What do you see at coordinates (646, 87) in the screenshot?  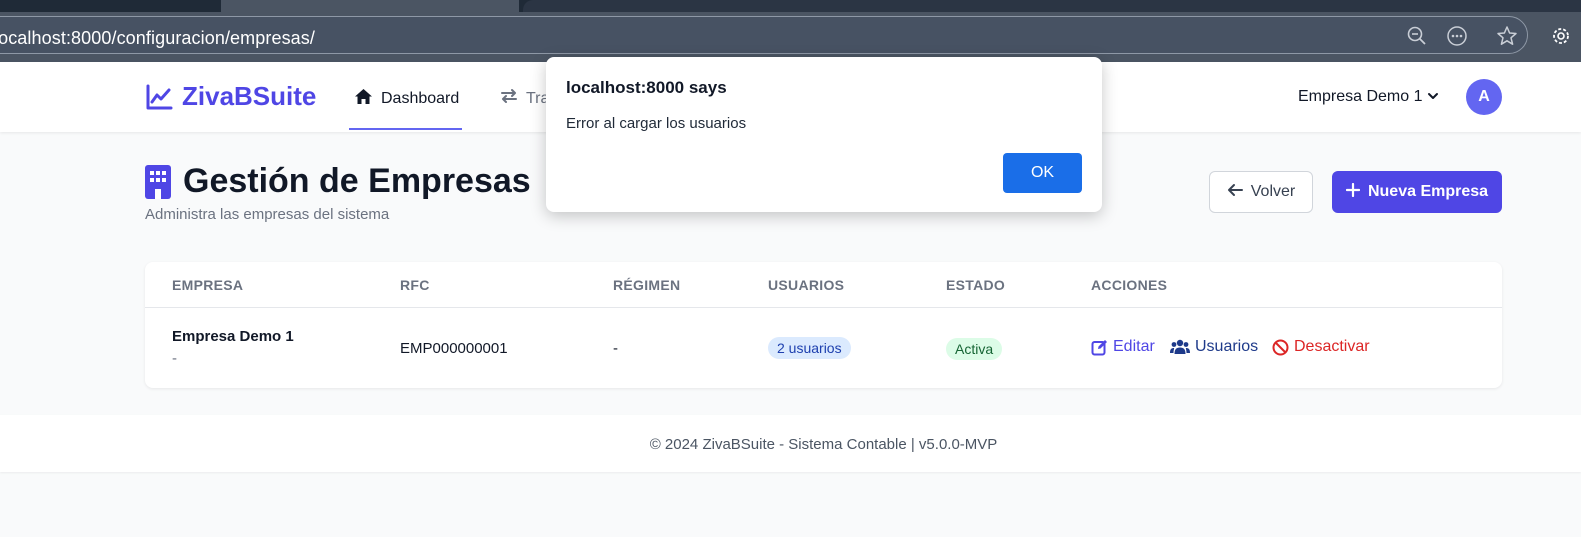 I see `dialog-title: localhost:8000 says` at bounding box center [646, 87].